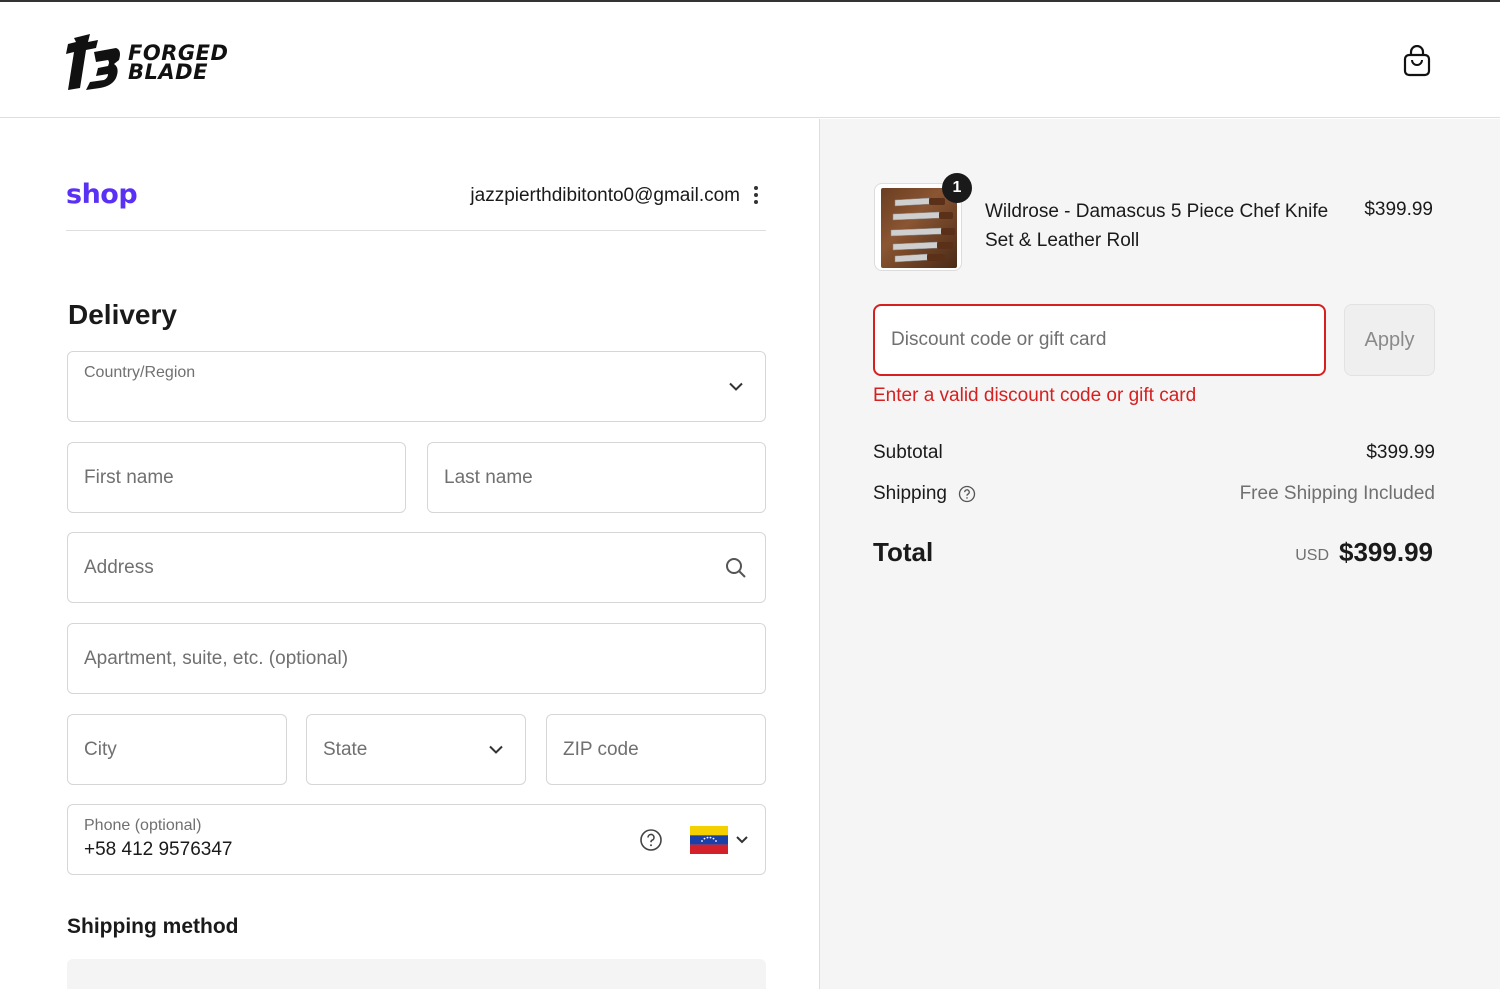  I want to click on site-header: FORGED BLADE, so click(750, 60).